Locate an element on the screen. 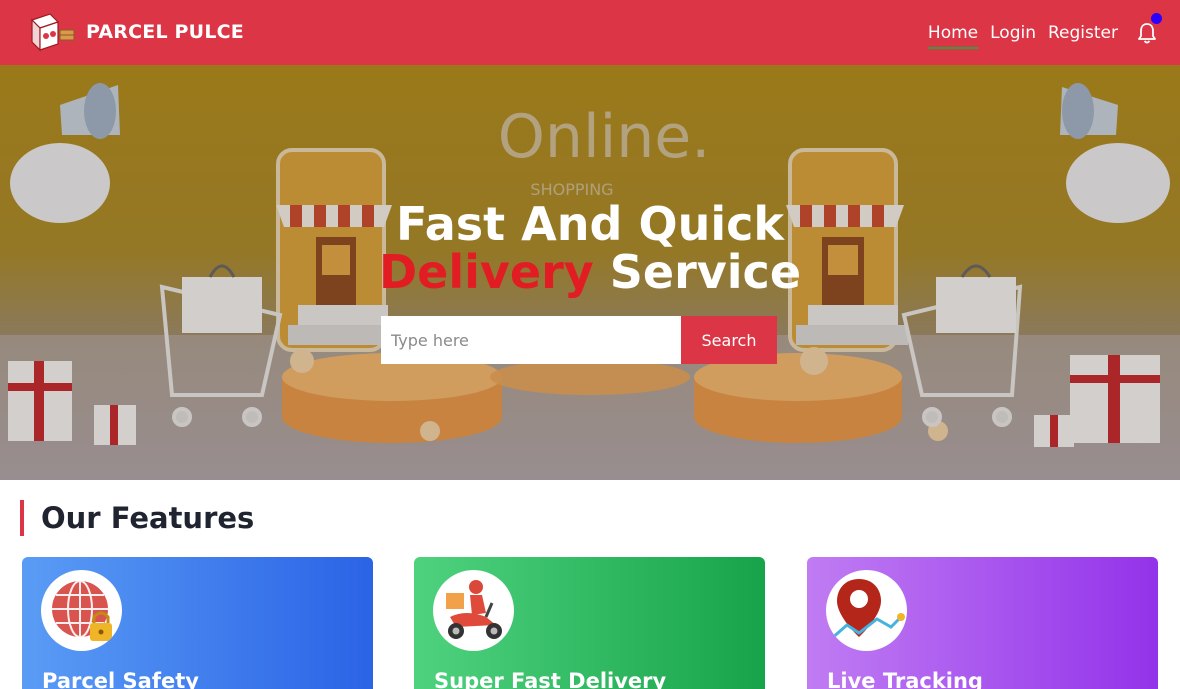 The image size is (1180, 689). feature-card-live-tracking: Live Tracking is located at coordinates (982, 623).